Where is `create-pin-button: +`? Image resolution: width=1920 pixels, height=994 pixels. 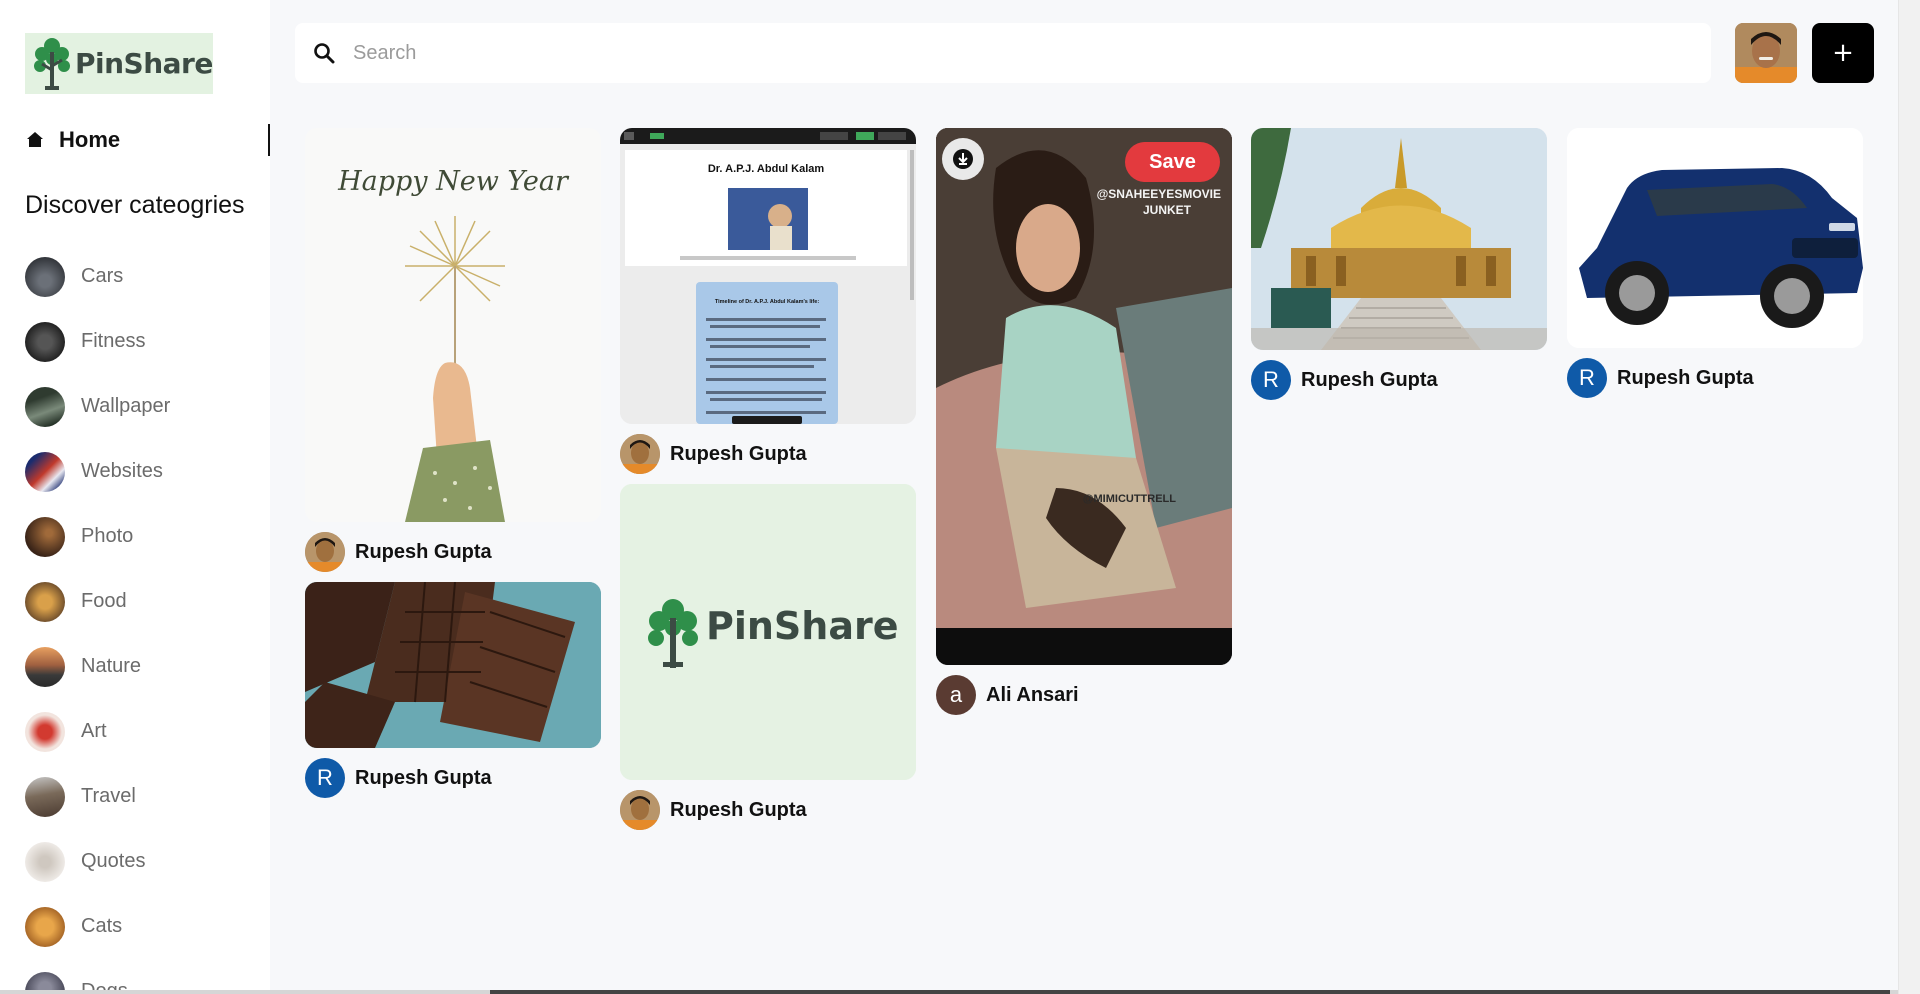 create-pin-button: + is located at coordinates (1843, 53).